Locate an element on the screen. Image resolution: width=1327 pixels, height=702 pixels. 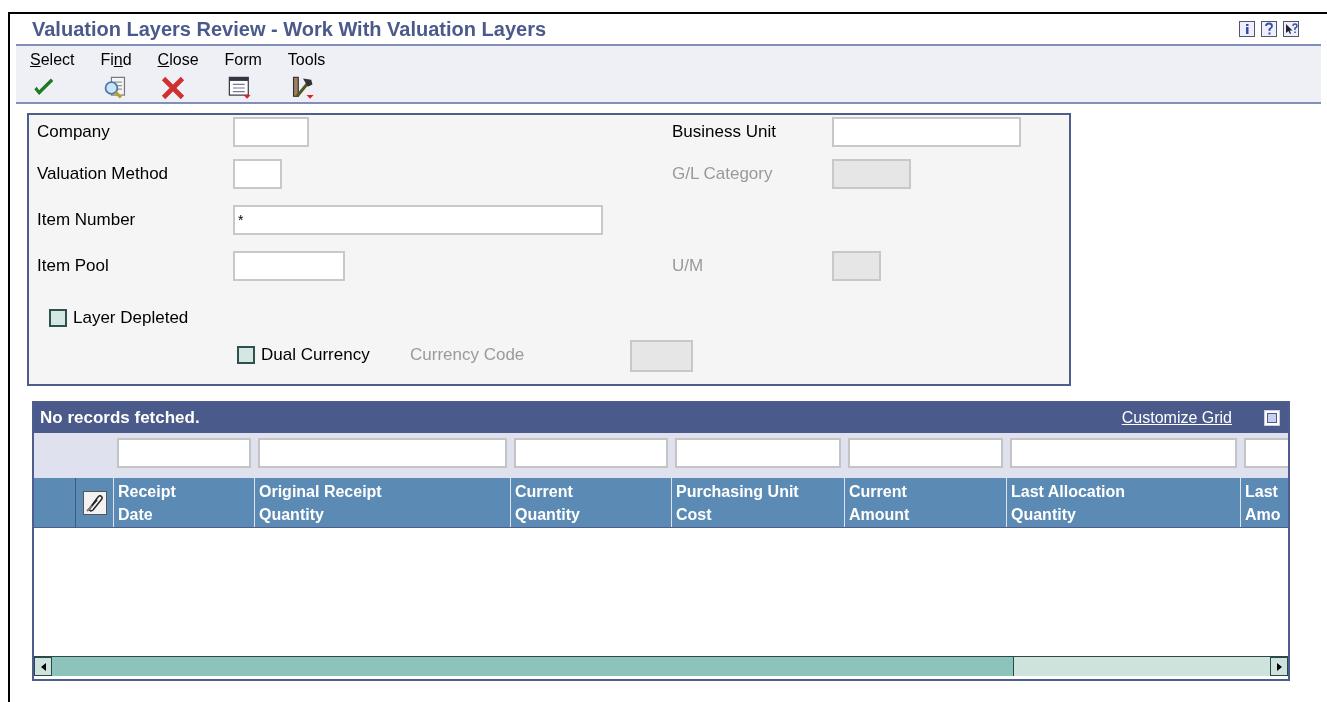
toolbar-button: Find is located at coordinates (129, 74).